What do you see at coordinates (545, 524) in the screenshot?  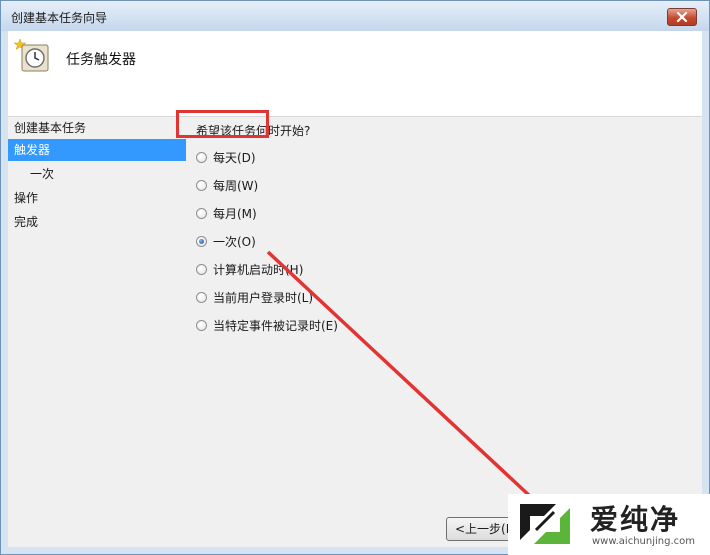 I see `watermark-logo-icon` at bounding box center [545, 524].